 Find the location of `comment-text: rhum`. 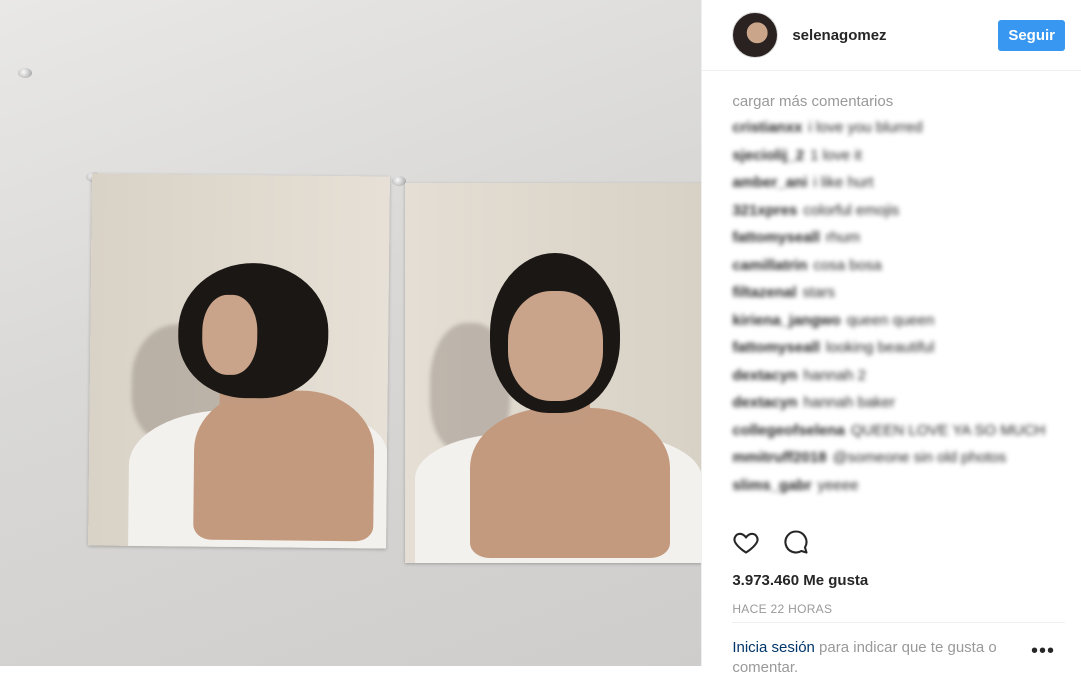

comment-text: rhum is located at coordinates (843, 237).